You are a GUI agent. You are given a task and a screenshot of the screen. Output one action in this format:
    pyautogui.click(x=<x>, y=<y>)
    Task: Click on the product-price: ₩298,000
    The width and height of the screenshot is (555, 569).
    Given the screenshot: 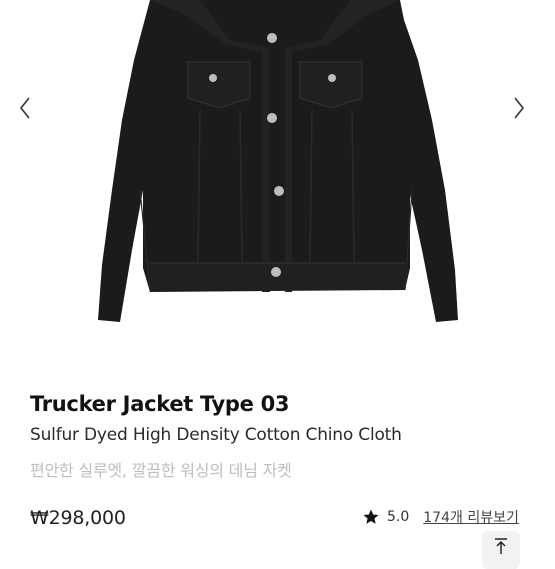 What is the action you would take?
    pyautogui.click(x=78, y=518)
    